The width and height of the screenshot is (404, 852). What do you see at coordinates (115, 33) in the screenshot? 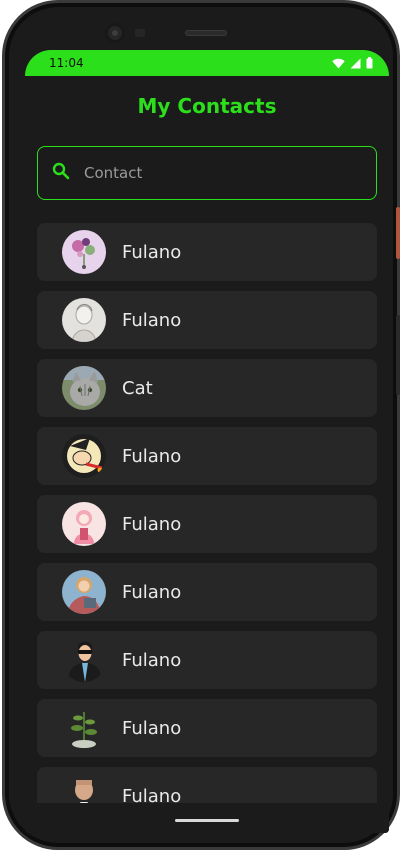
I see `front-camera` at bounding box center [115, 33].